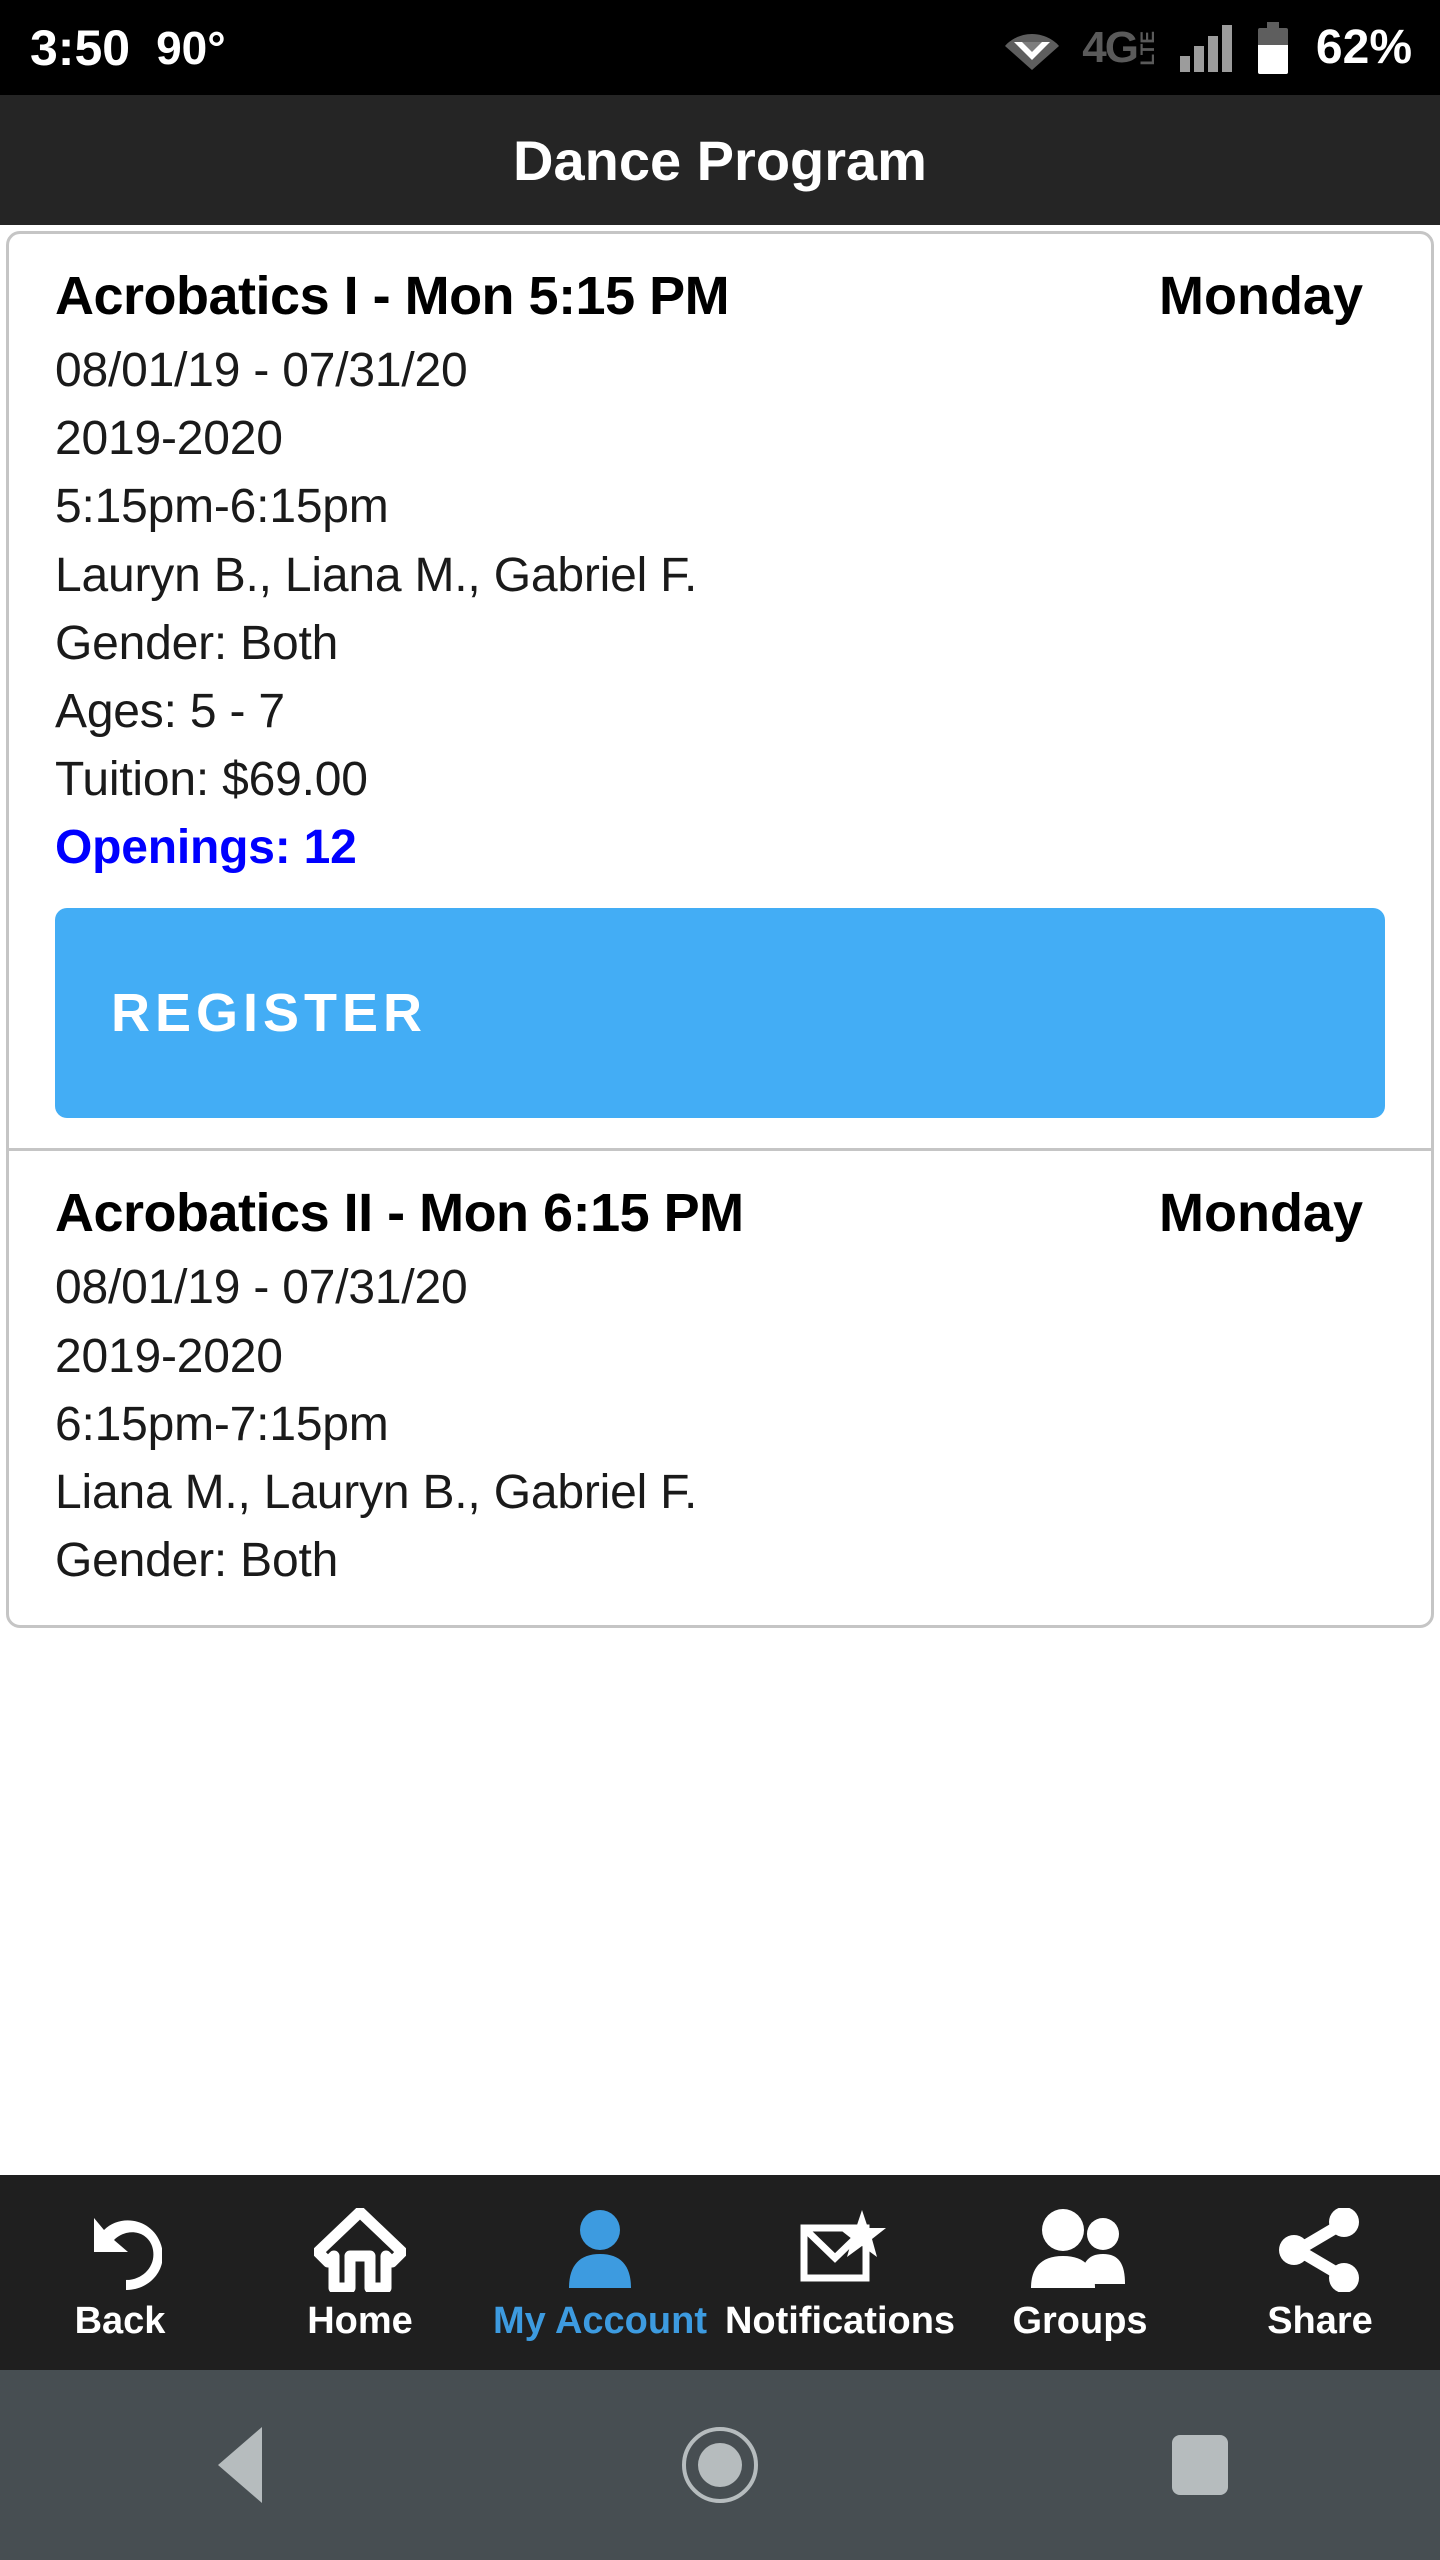  I want to click on nav-item-my-account: My Account, so click(600, 2272).